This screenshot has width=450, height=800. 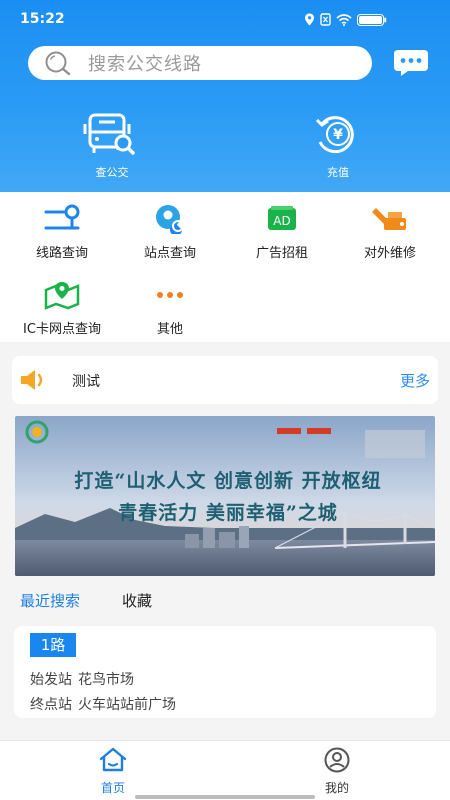 I want to click on service-label: 对外维修, so click(x=389, y=253).